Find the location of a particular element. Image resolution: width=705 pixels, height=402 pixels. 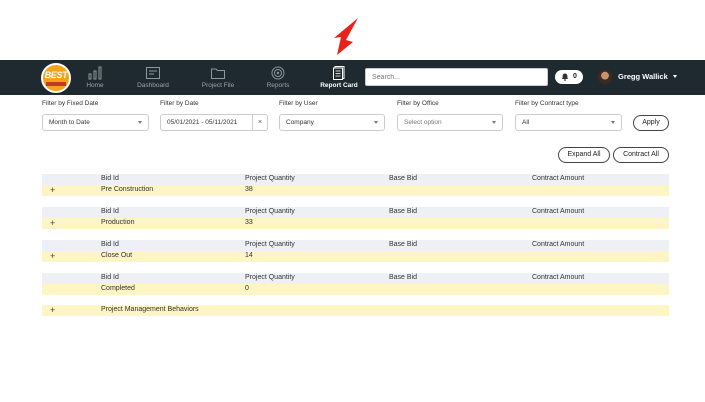

group-name: Completed is located at coordinates (118, 288).